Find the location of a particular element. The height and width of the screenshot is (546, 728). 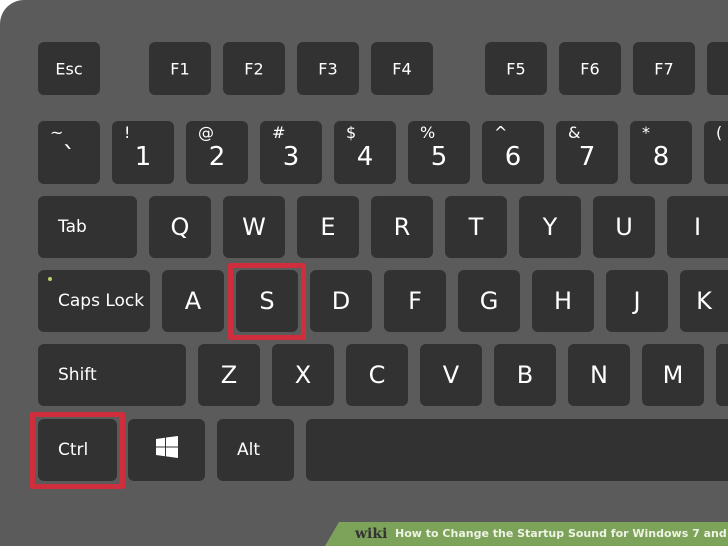

key-label: F5 is located at coordinates (516, 68).